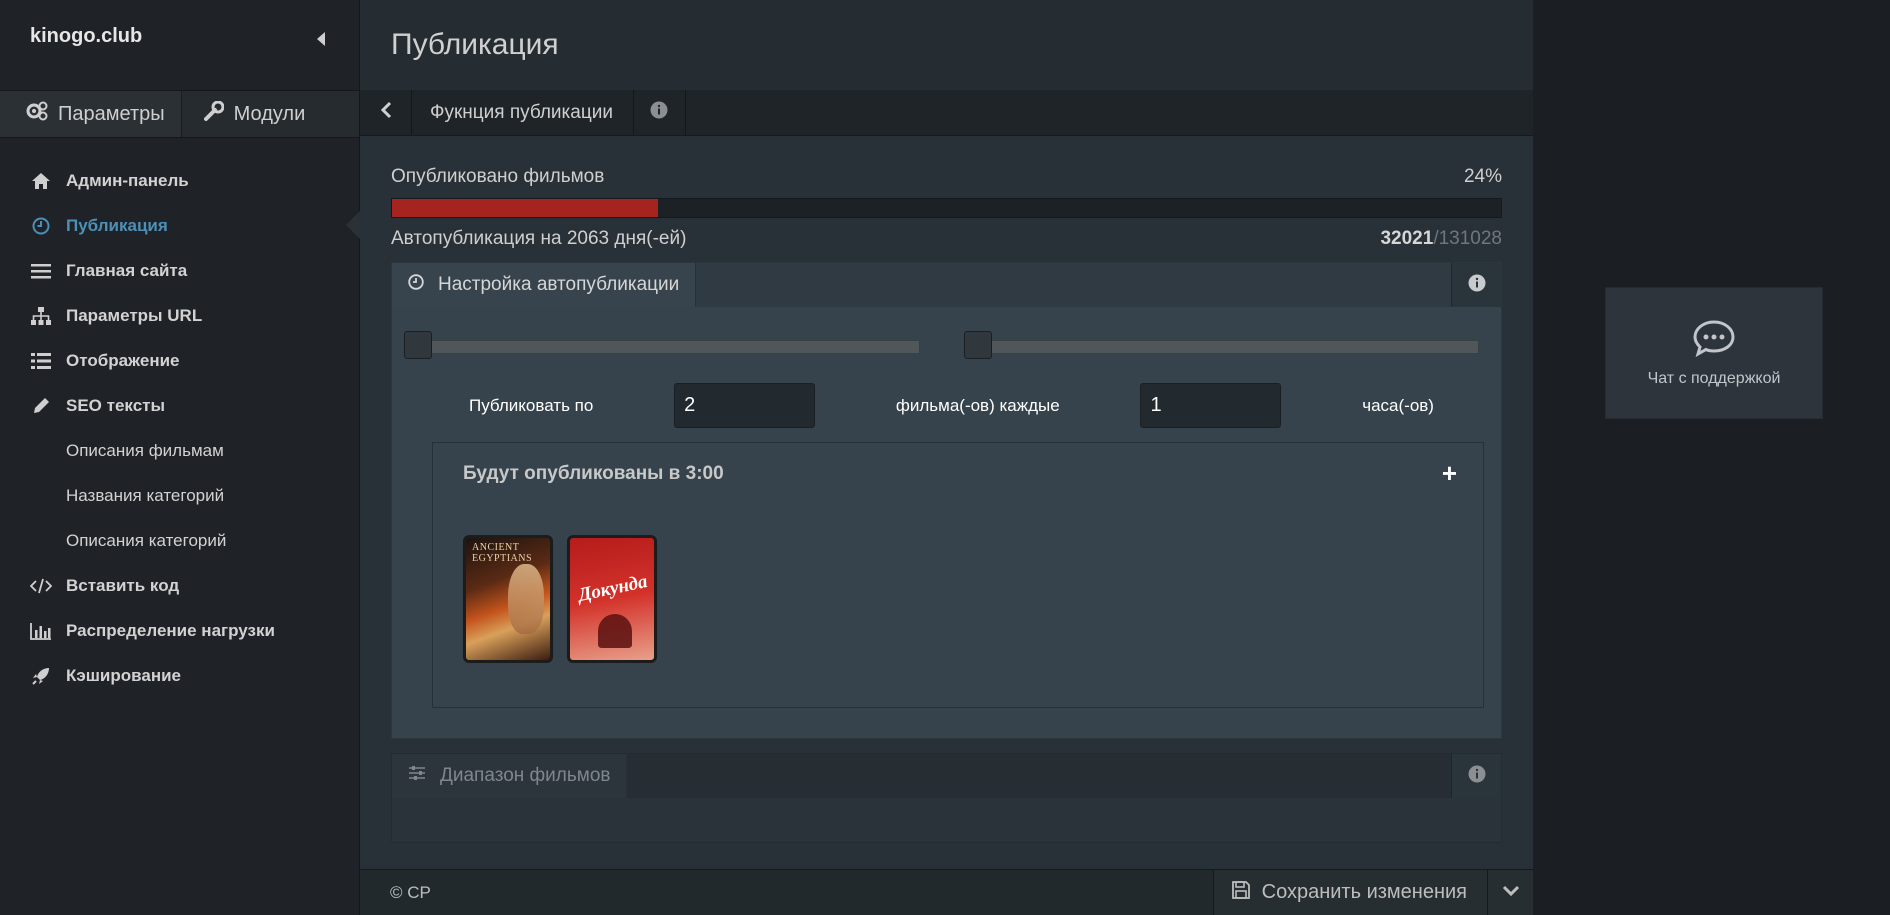 This screenshot has height=915, width=1890. I want to click on sidebar-item-caching: Кэширование, so click(179, 675).